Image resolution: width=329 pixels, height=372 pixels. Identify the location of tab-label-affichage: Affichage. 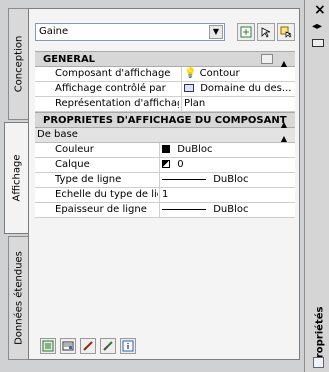
(16, 178).